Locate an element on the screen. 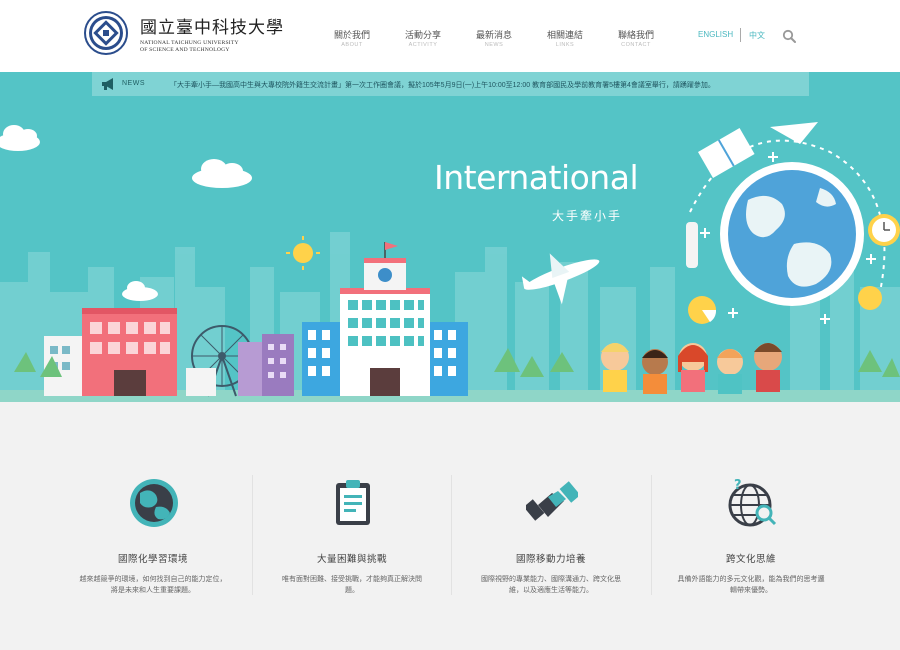  lang-divider is located at coordinates (740, 35).